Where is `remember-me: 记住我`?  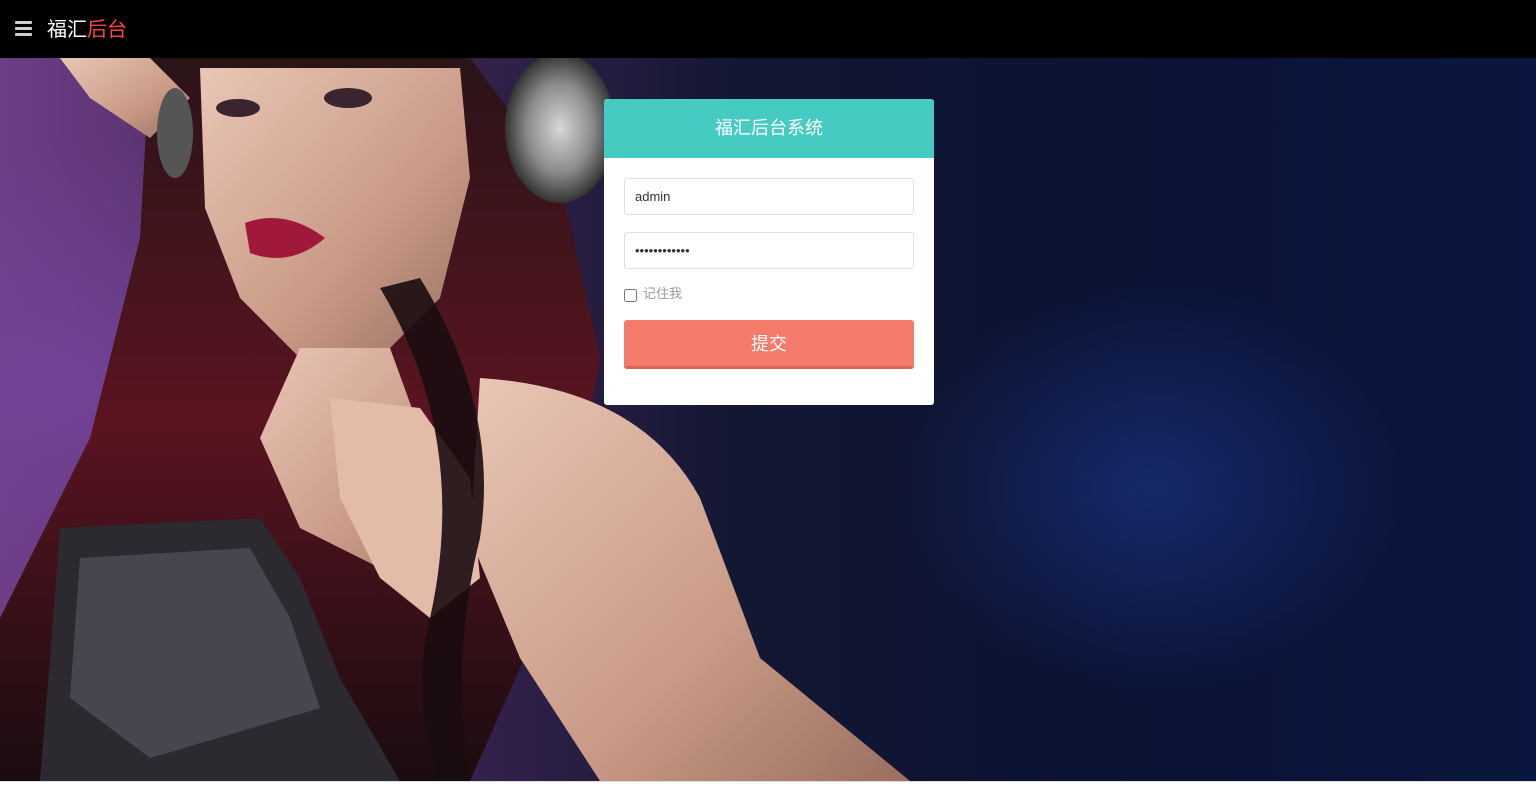 remember-me: 记住我 is located at coordinates (653, 295).